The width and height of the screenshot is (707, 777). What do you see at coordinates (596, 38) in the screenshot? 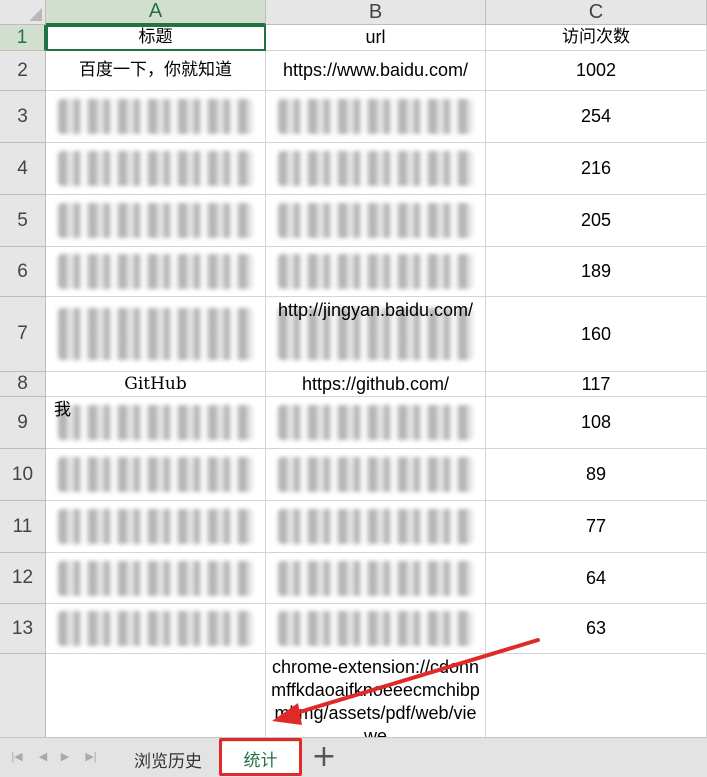
I see `visits-cell: 访问次数` at bounding box center [596, 38].